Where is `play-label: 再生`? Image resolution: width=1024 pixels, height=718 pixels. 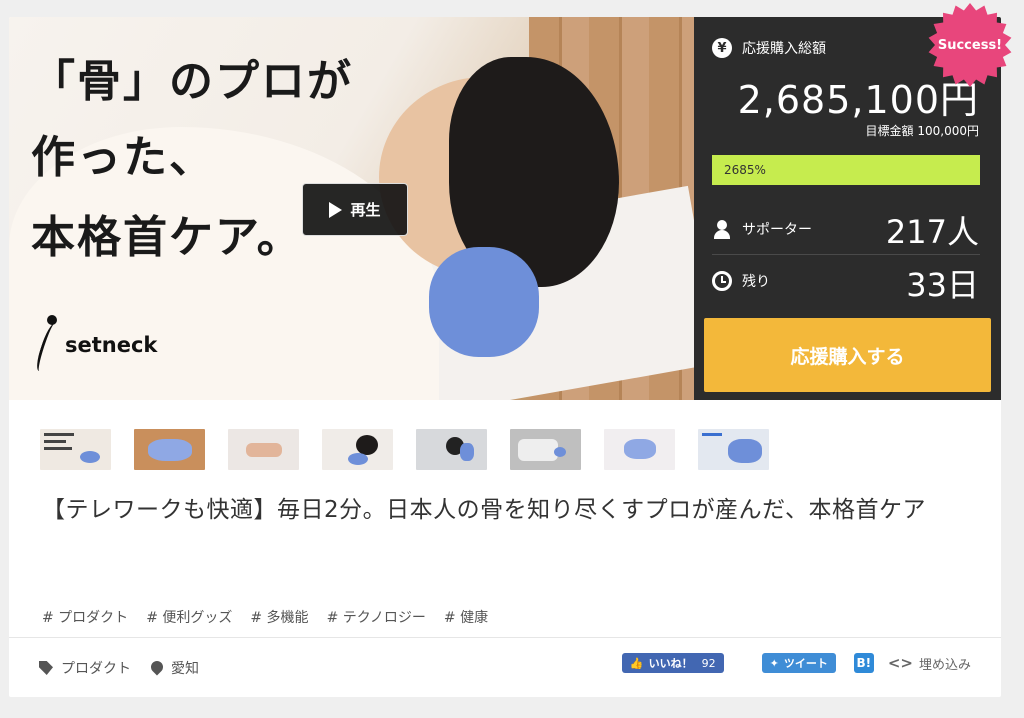 play-label: 再生 is located at coordinates (365, 210).